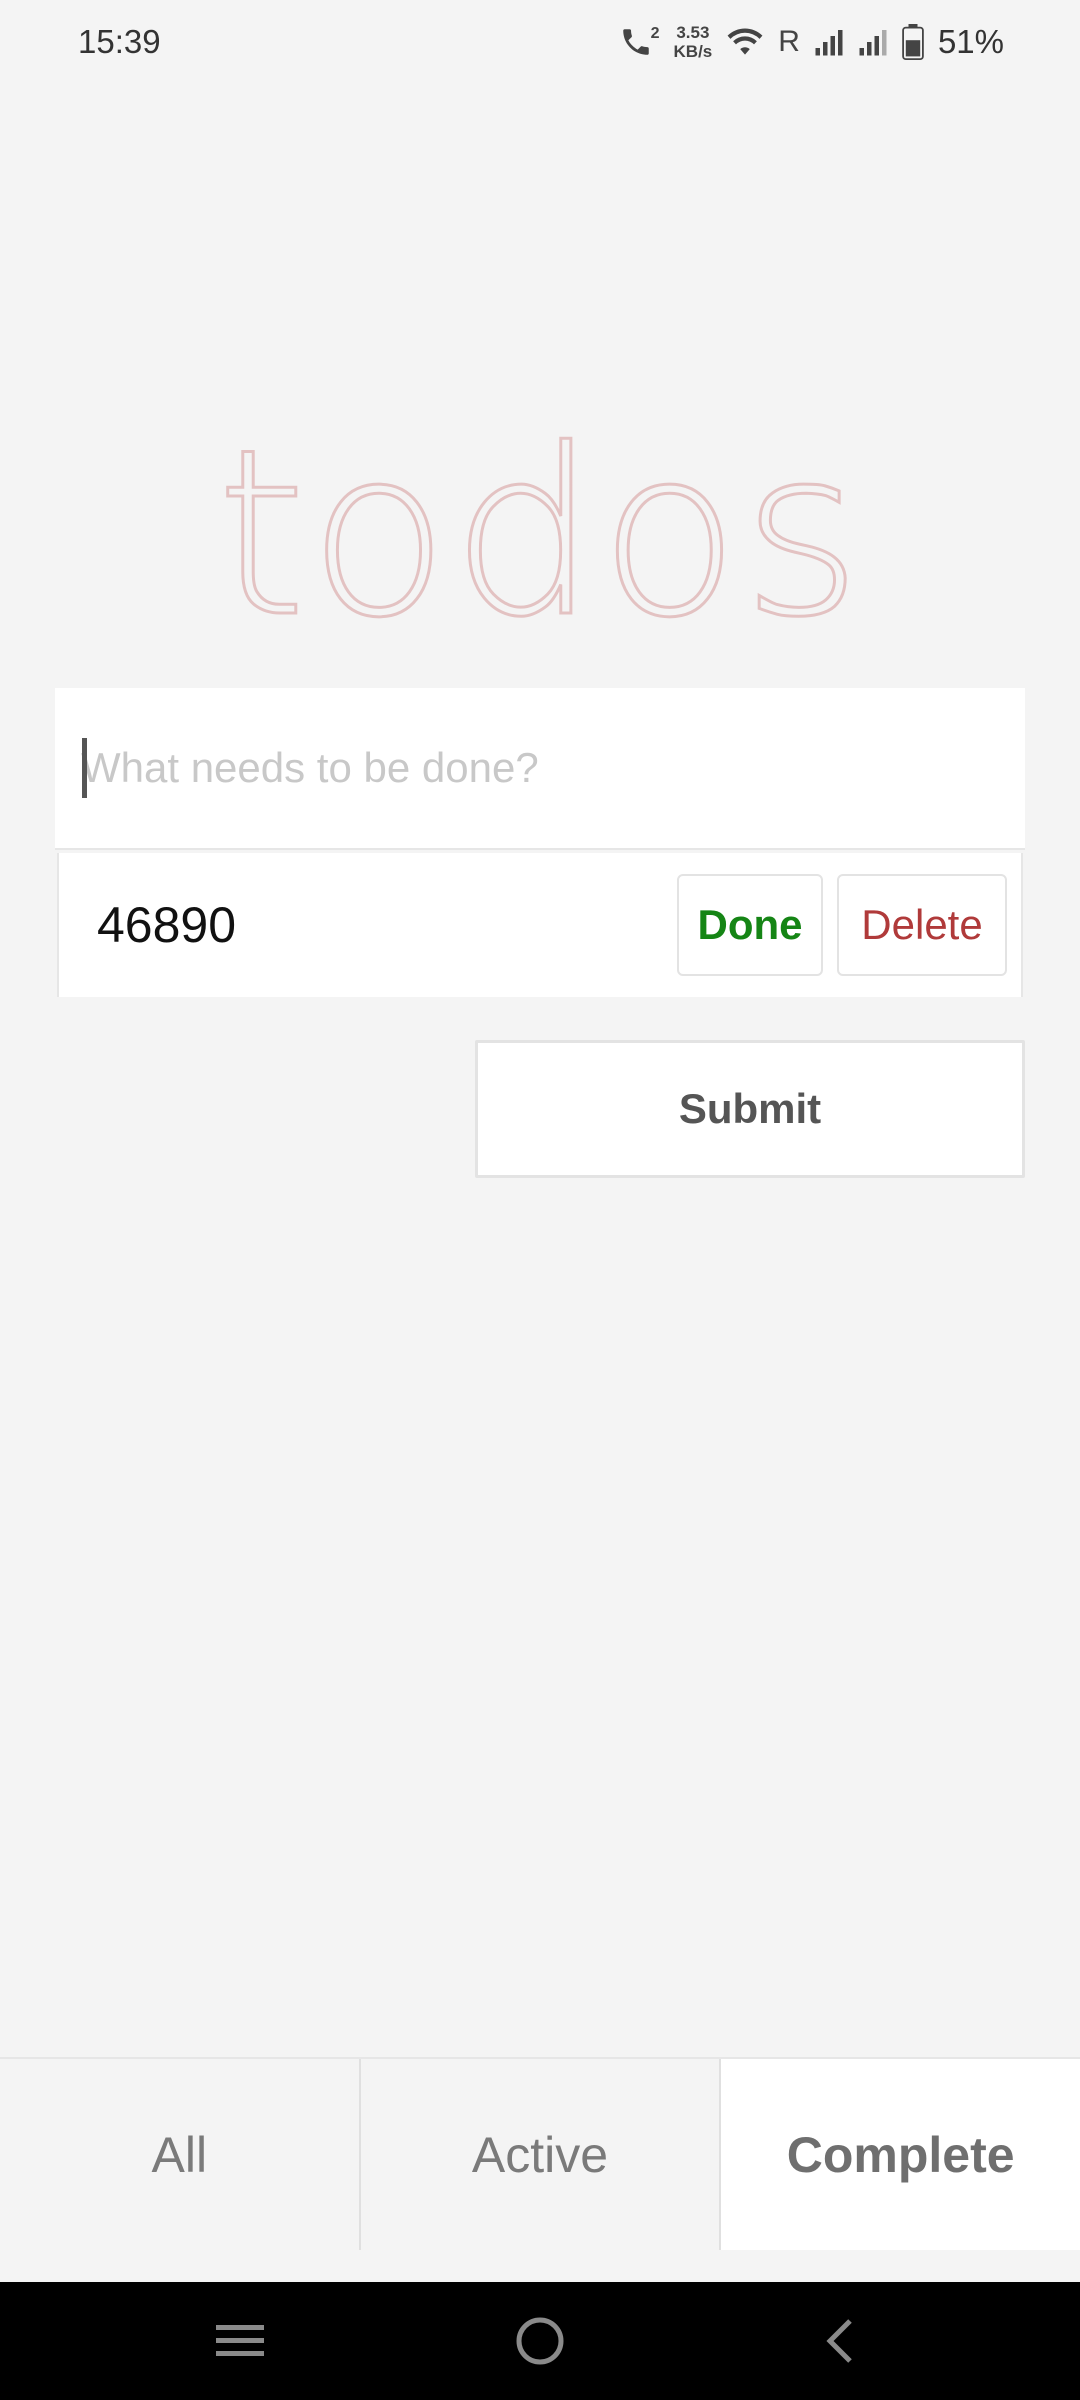 The image size is (1080, 2400). What do you see at coordinates (750, 1109) in the screenshot?
I see `submit-button: Submit` at bounding box center [750, 1109].